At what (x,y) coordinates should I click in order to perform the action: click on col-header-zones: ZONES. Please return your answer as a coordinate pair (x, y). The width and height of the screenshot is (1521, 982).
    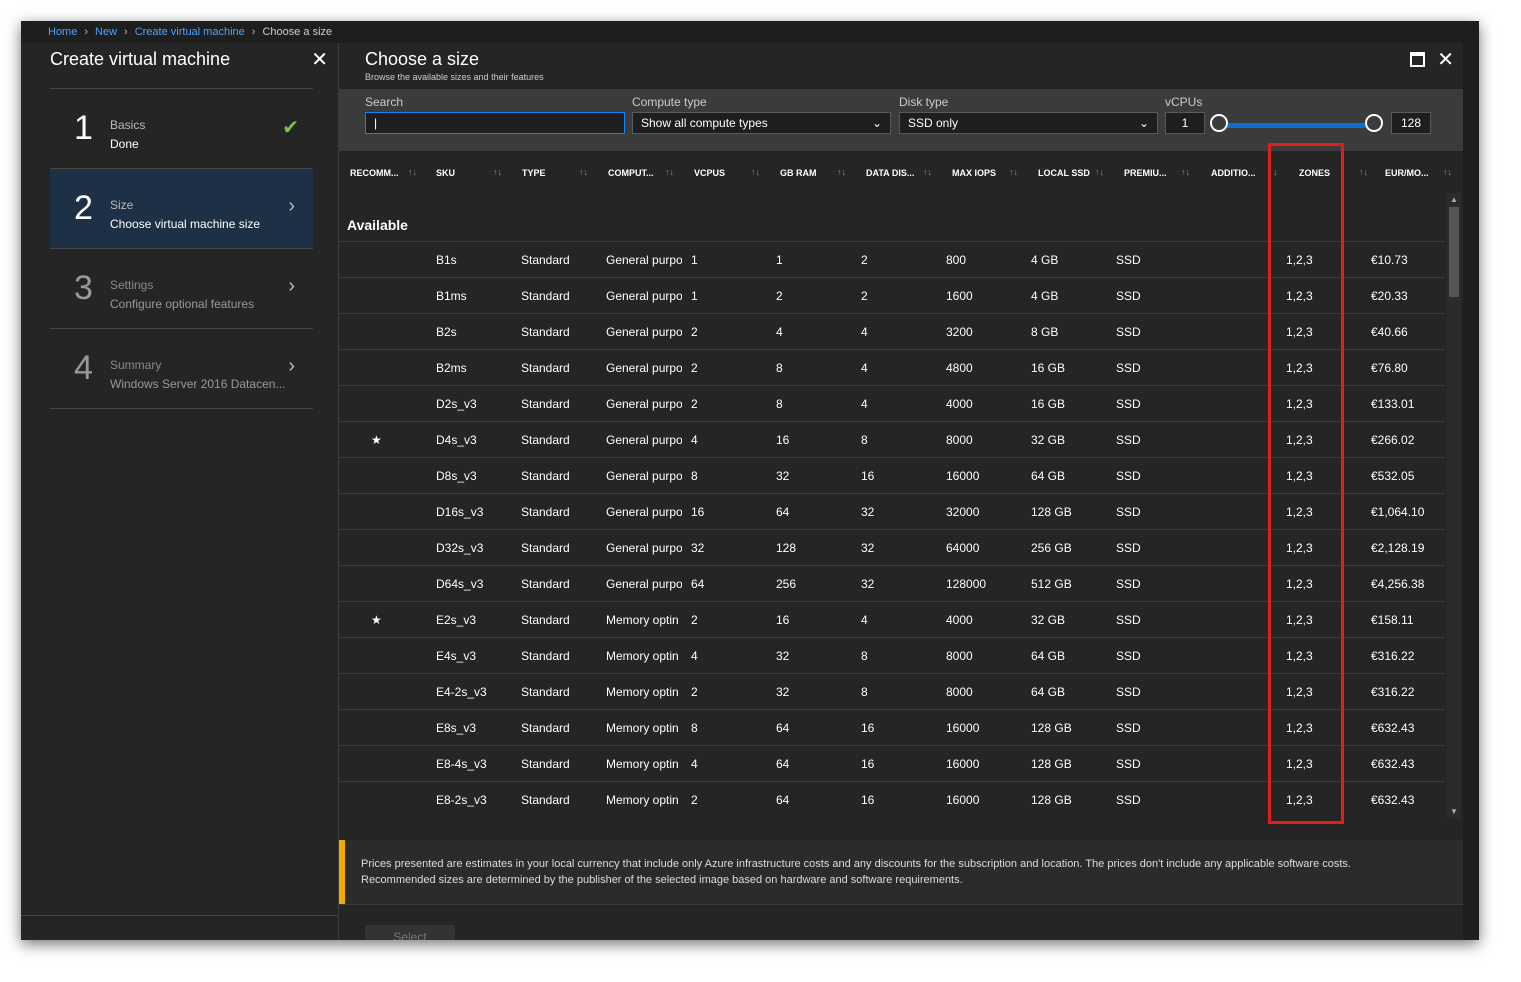
    Looking at the image, I should click on (1314, 173).